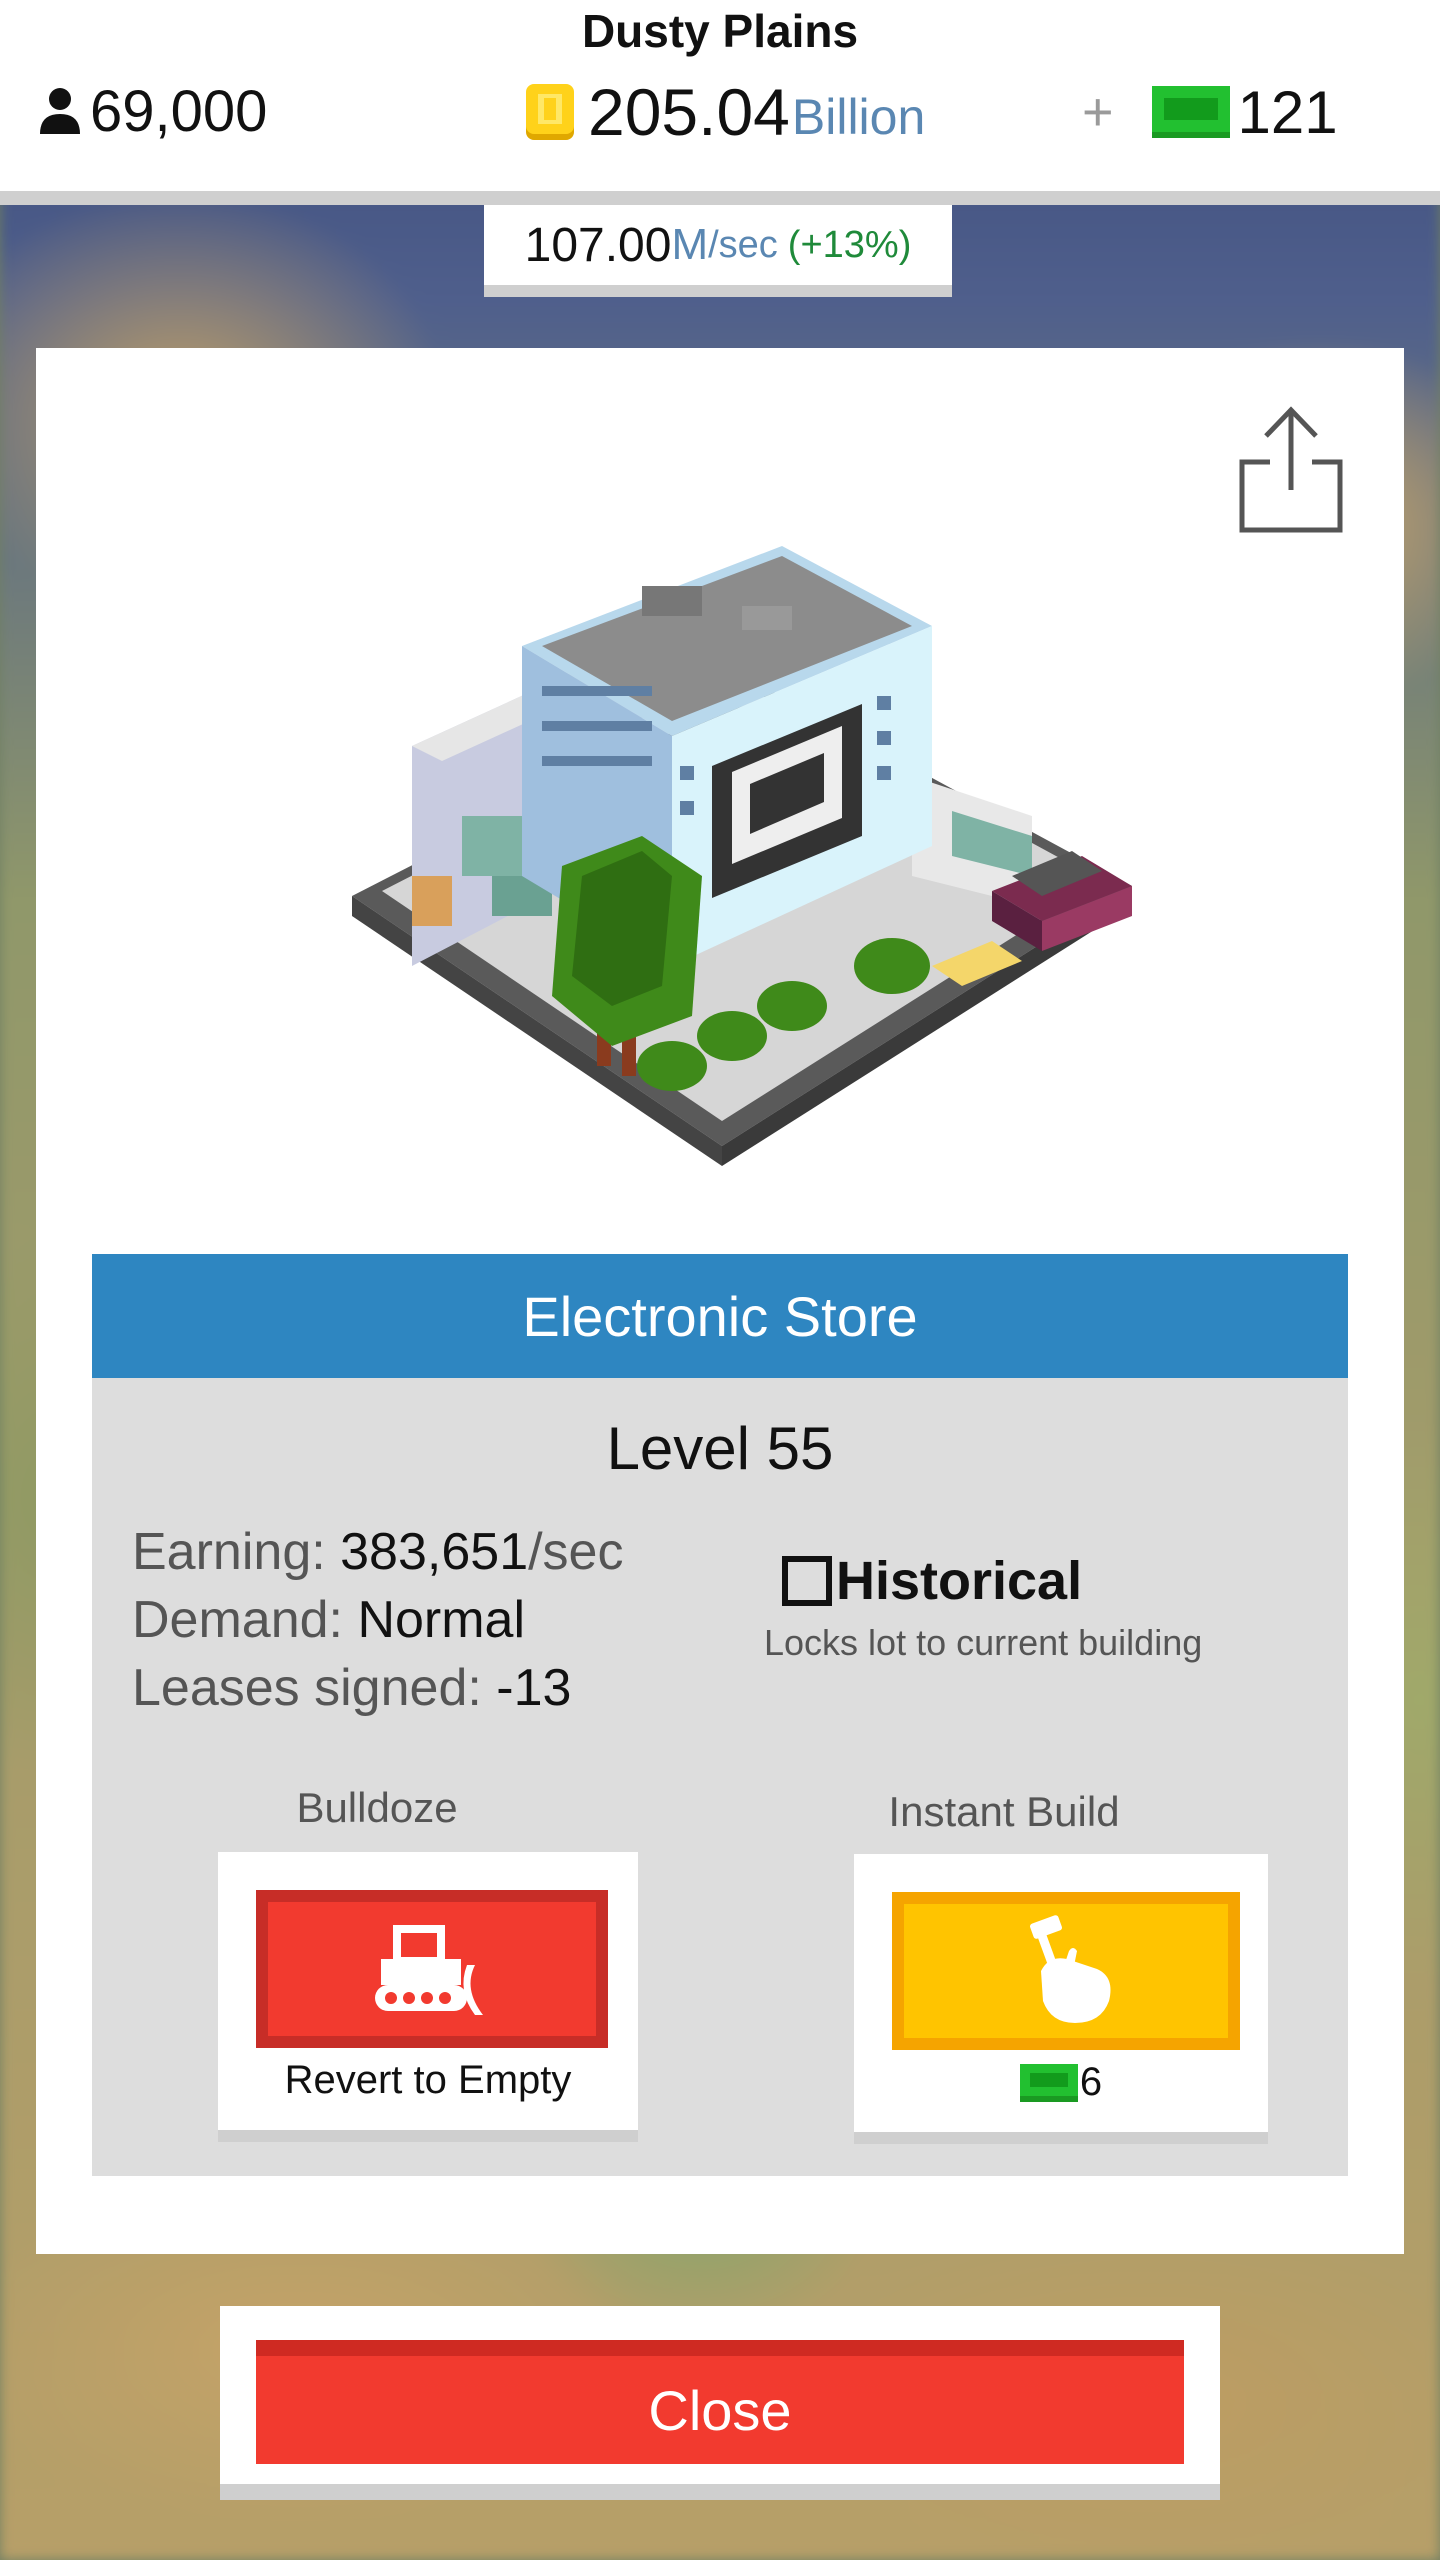 The height and width of the screenshot is (2560, 1440). What do you see at coordinates (690, 244) in the screenshot?
I see `income-rate-unit: M` at bounding box center [690, 244].